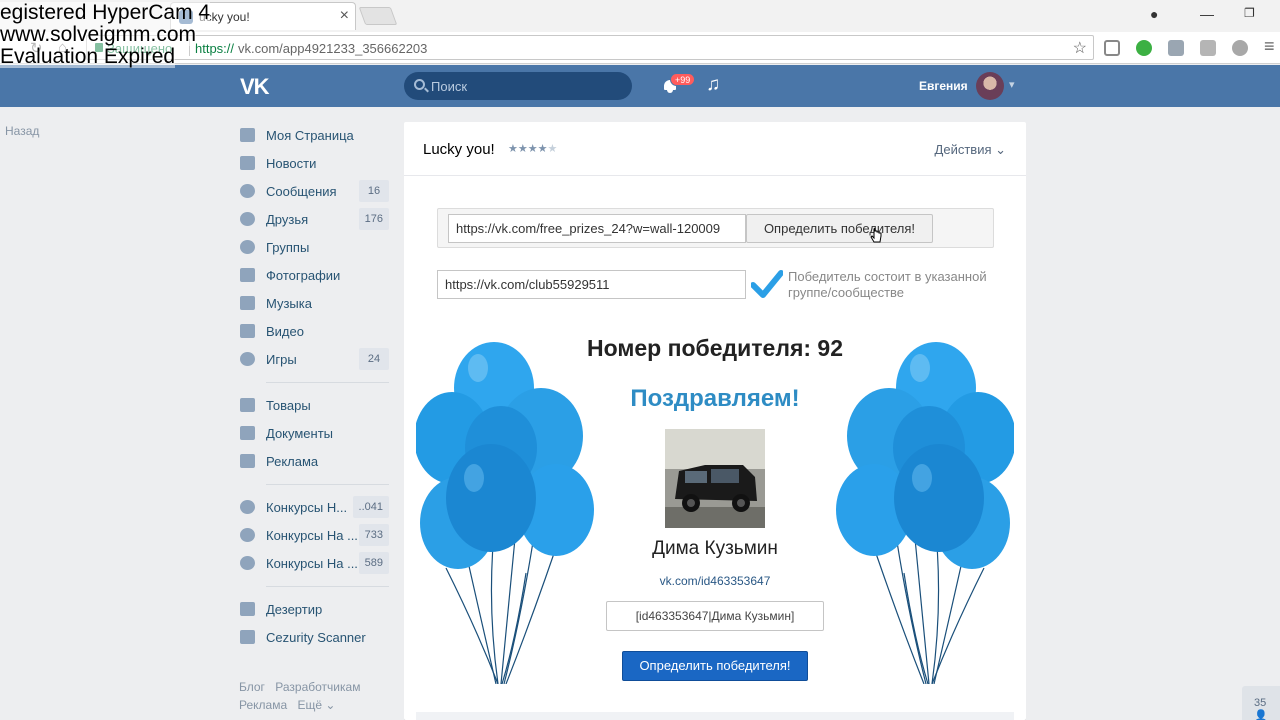 The height and width of the screenshot is (720, 1280). I want to click on vk-header: VK Поиск +99 ♫ Евгения ▾, so click(640, 86).